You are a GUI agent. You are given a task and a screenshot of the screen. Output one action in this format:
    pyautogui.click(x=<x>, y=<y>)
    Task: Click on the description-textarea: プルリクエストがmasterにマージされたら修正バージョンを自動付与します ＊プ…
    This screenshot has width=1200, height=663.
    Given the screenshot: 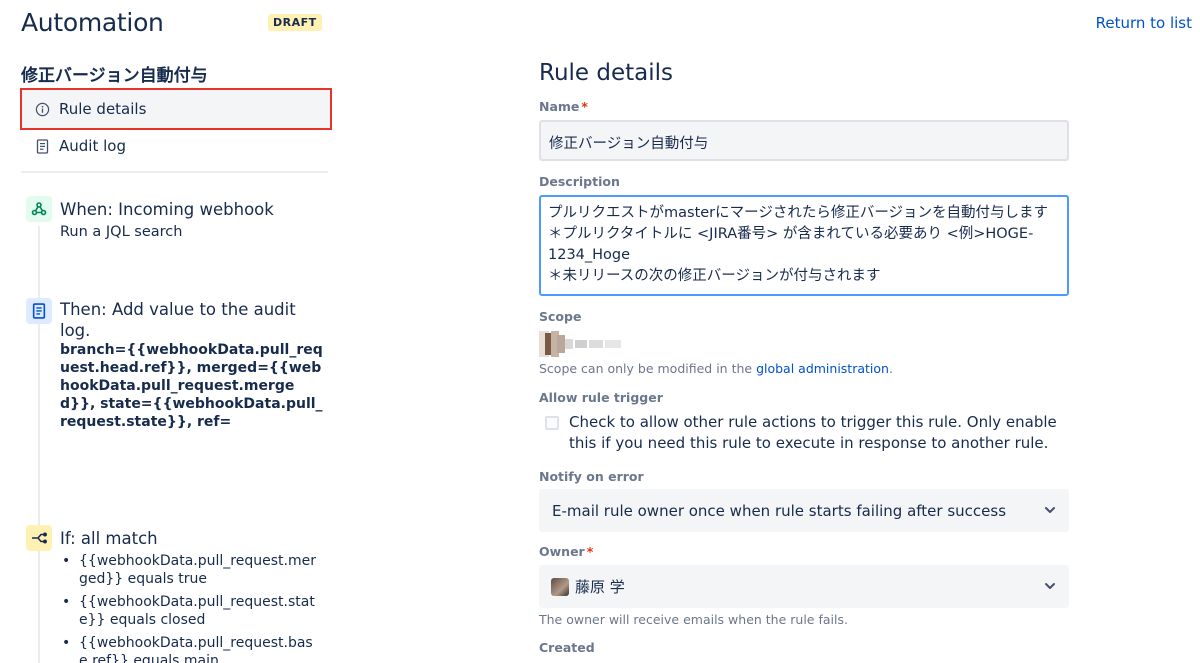 What is the action you would take?
    pyautogui.click(x=804, y=245)
    